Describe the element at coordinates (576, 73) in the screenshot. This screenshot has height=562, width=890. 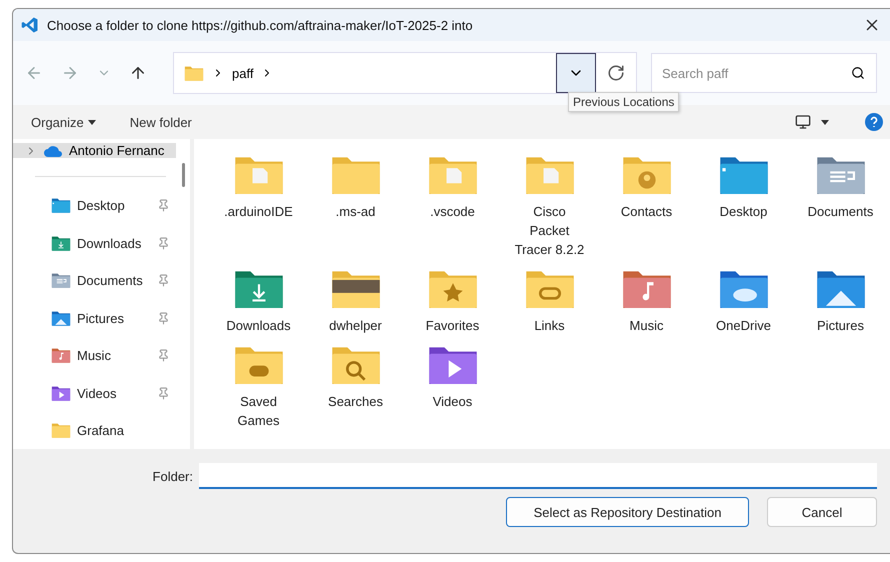
I see `previous-locations-button` at that location.